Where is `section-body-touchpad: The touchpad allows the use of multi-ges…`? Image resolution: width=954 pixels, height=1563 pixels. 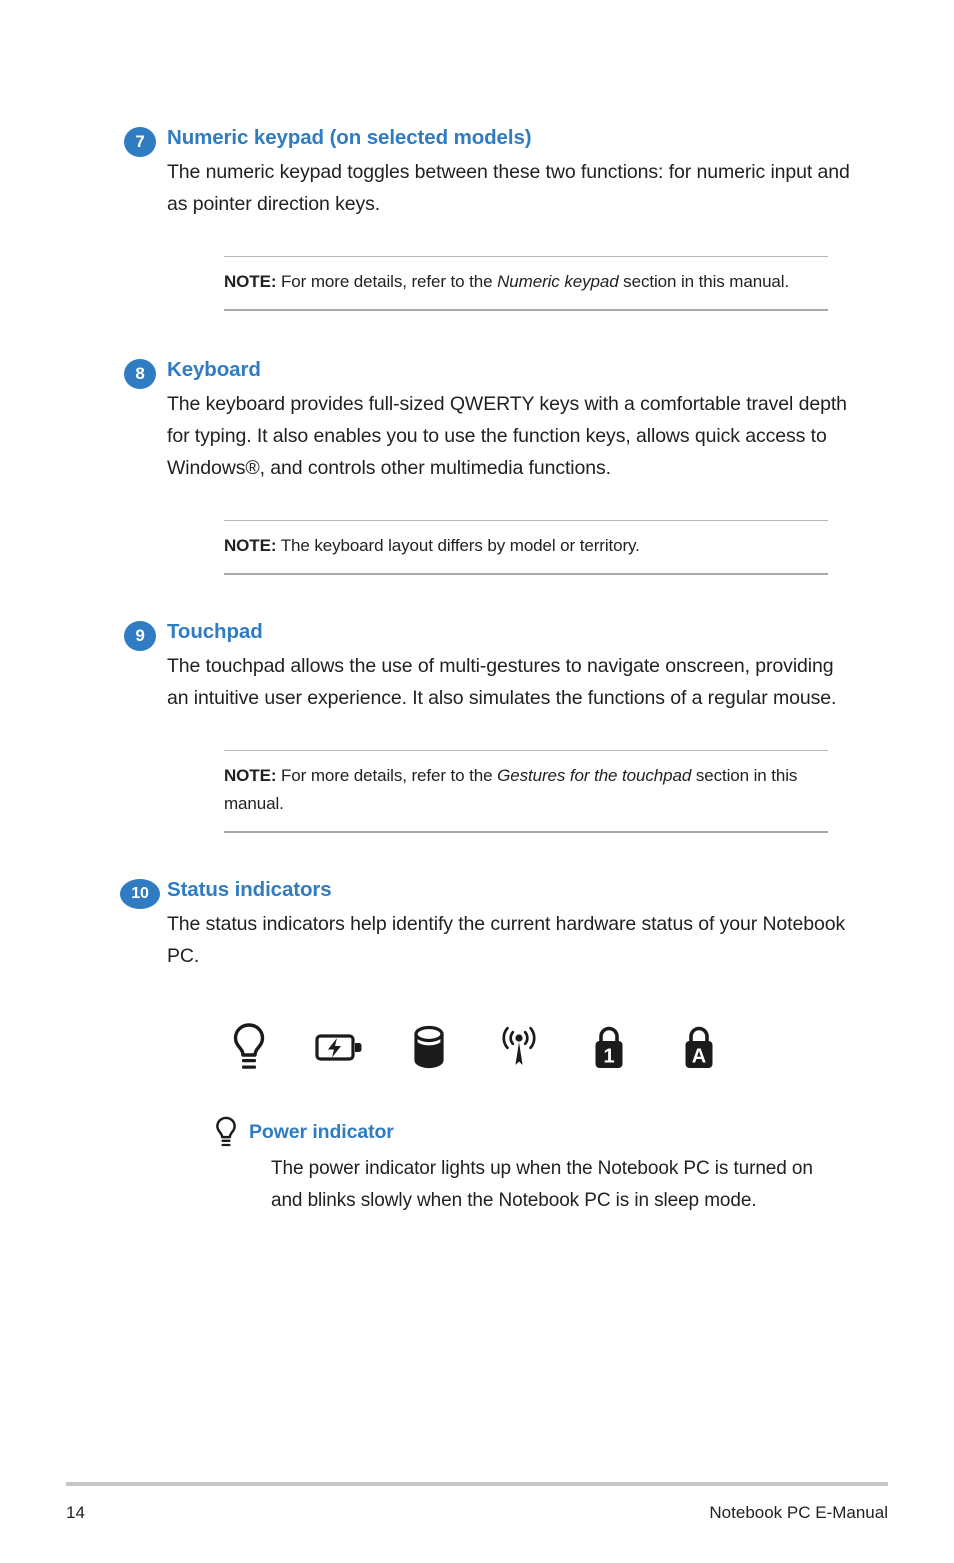
section-body-touchpad: The touchpad allows the use of multi-ges… is located at coordinates (502, 682).